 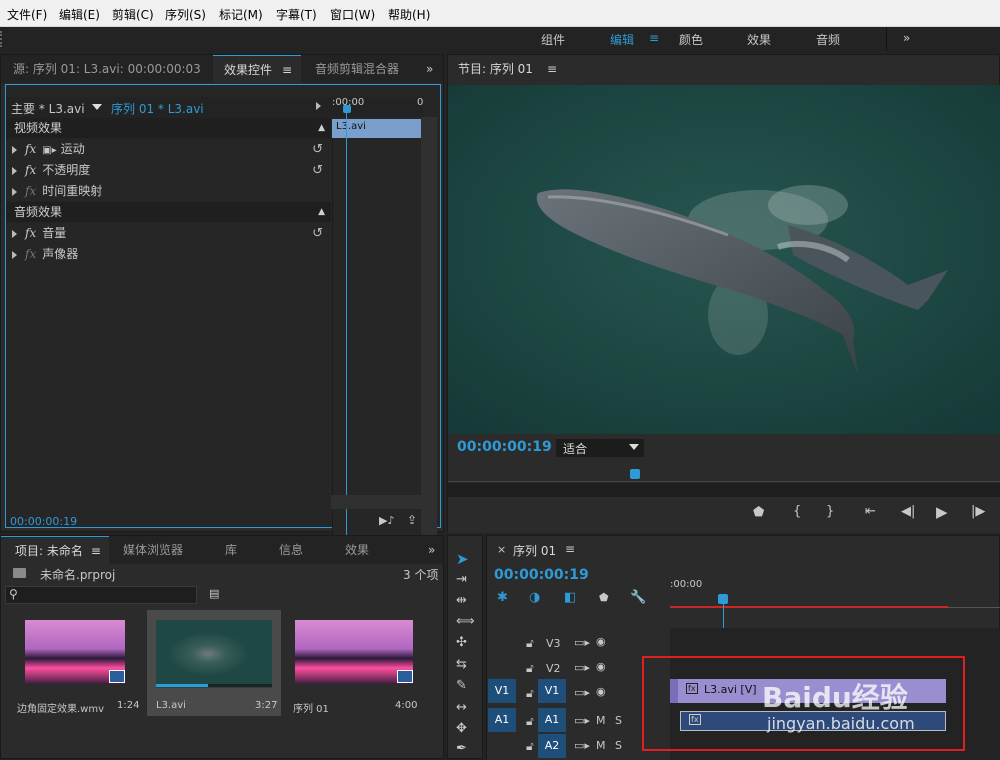 What do you see at coordinates (461, 707) in the screenshot?
I see `slide-tool-icon: ↔` at bounding box center [461, 707].